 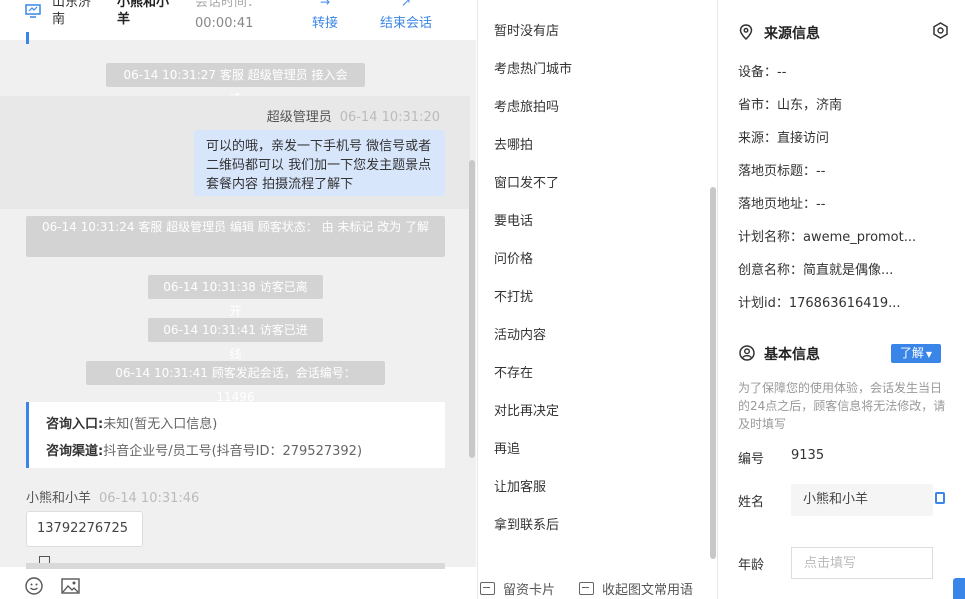 I want to click on session-time: 00:00:41, so click(x=224, y=23).